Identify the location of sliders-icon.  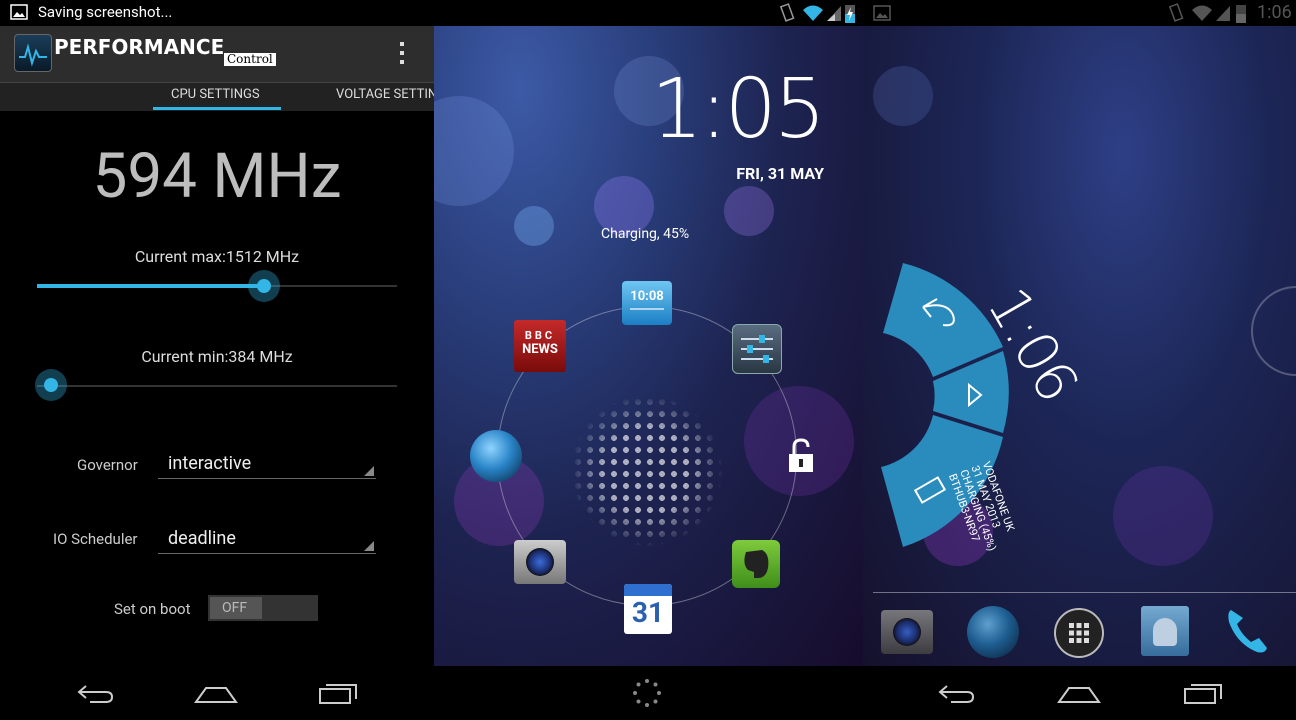
(757, 349).